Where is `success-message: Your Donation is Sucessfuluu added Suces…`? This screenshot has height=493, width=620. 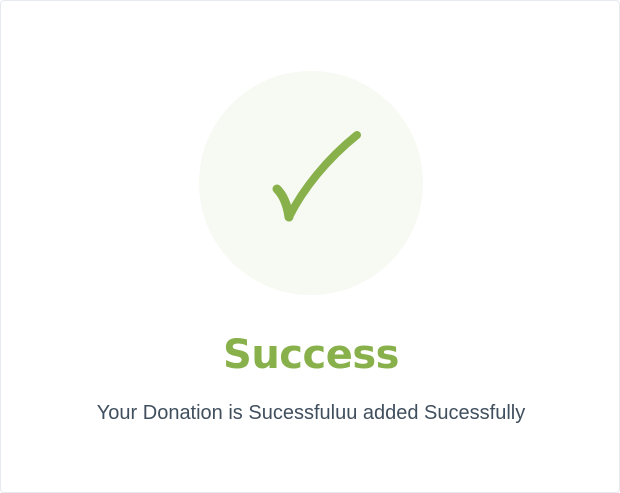 success-message: Your Donation is Sucessfuluu added Suces… is located at coordinates (311, 413).